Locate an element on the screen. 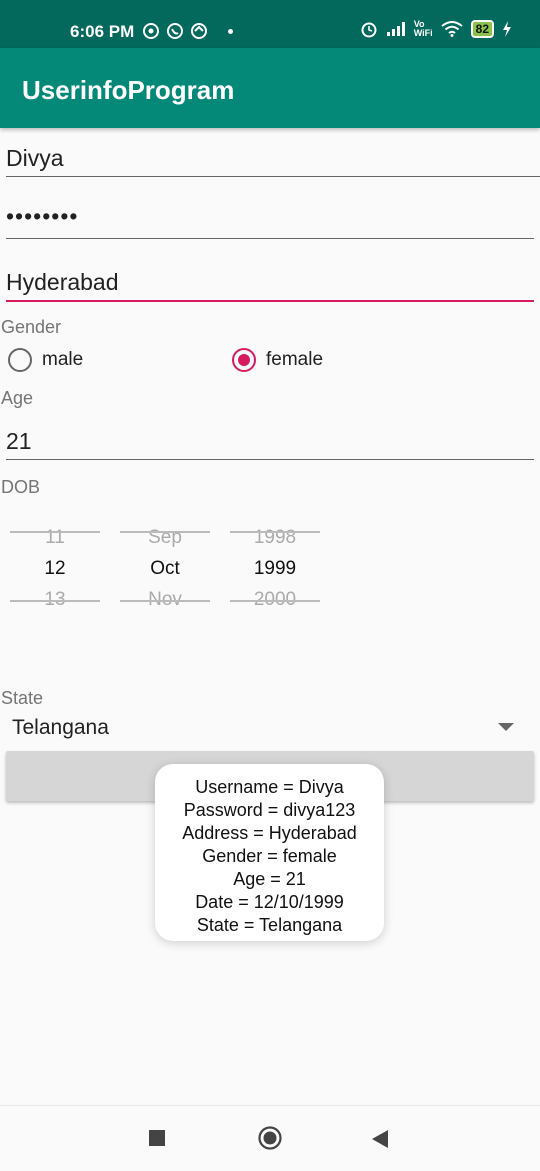  radio-female: female is located at coordinates (277, 360).